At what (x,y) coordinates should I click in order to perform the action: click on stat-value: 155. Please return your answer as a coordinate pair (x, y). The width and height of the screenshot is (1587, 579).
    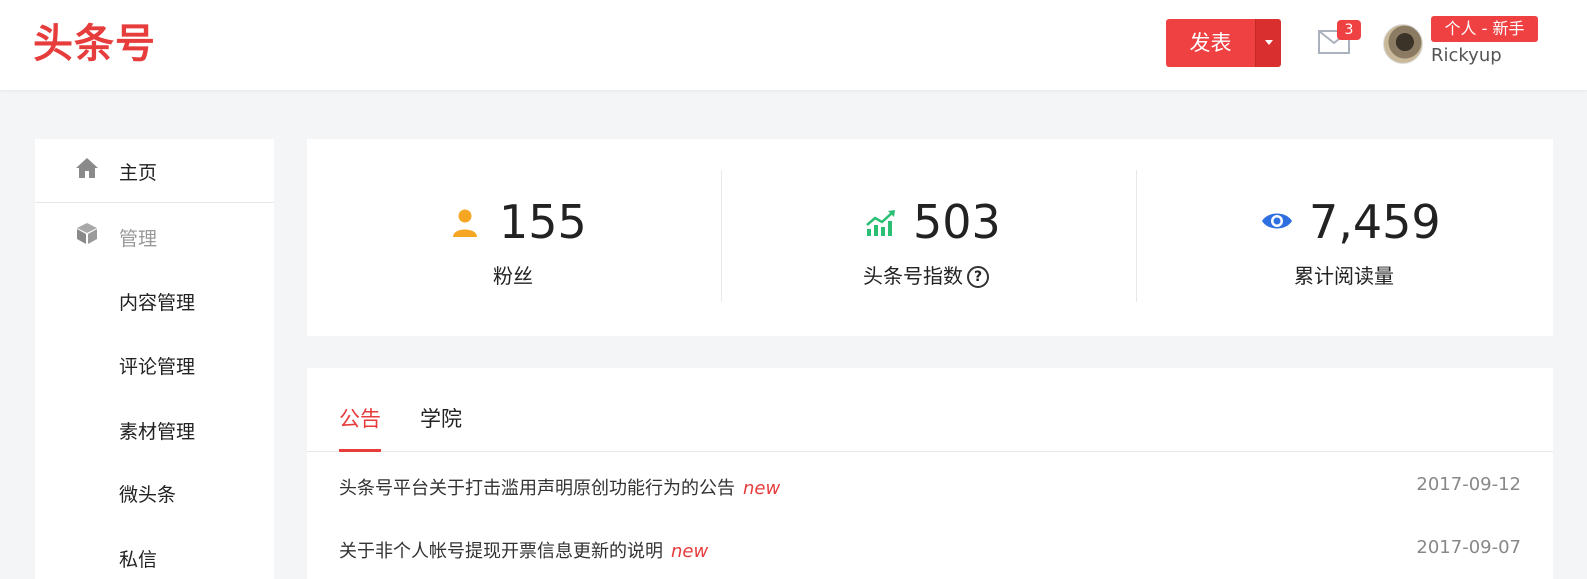
    Looking at the image, I should click on (543, 222).